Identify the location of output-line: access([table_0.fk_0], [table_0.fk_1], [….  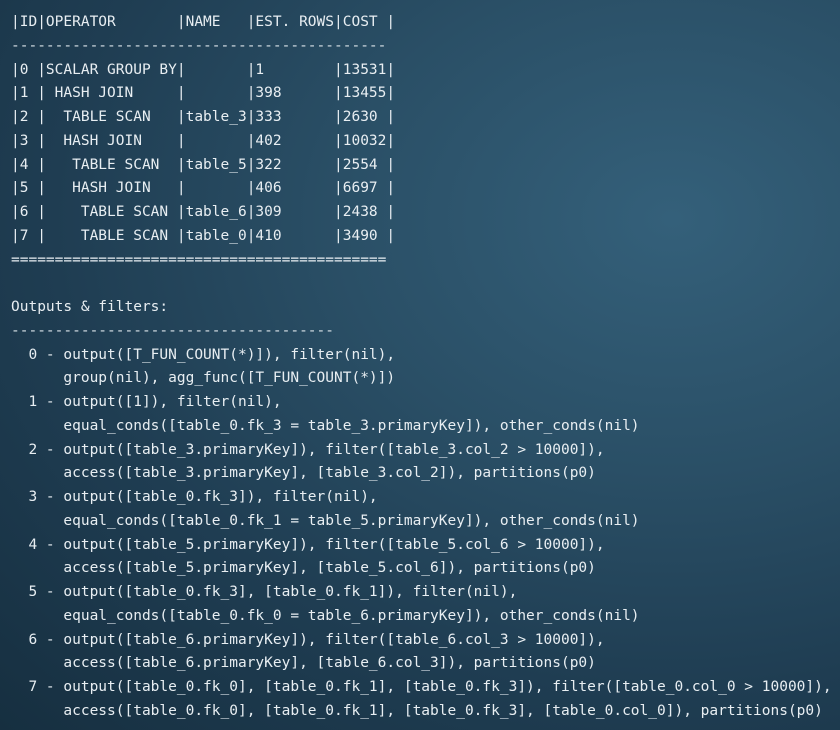
(417, 710).